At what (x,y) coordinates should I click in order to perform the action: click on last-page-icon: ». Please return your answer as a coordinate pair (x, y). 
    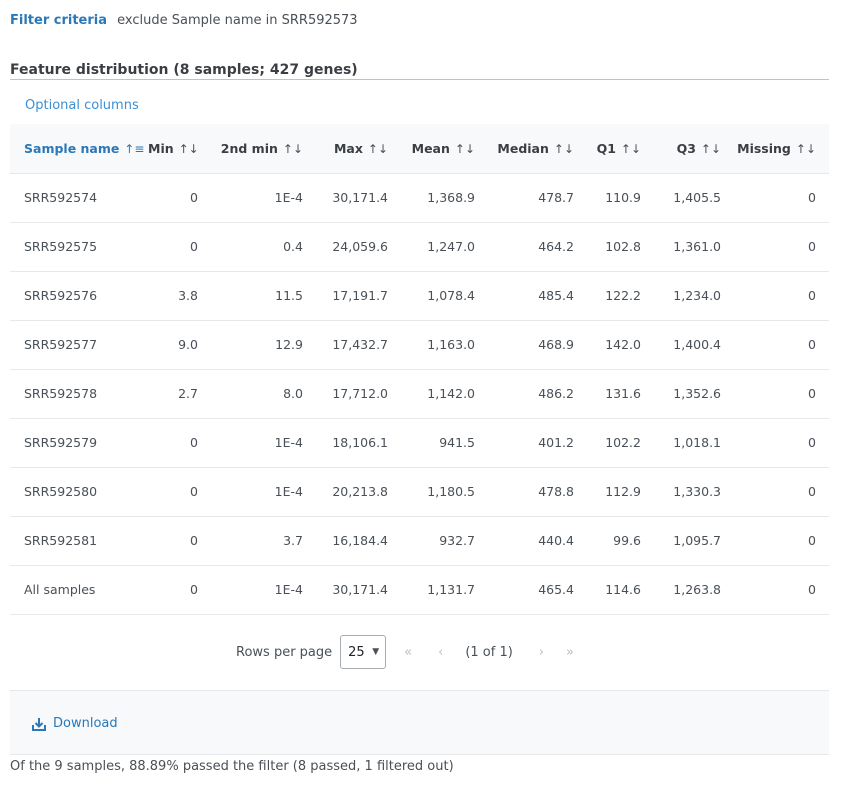
    Looking at the image, I should click on (570, 652).